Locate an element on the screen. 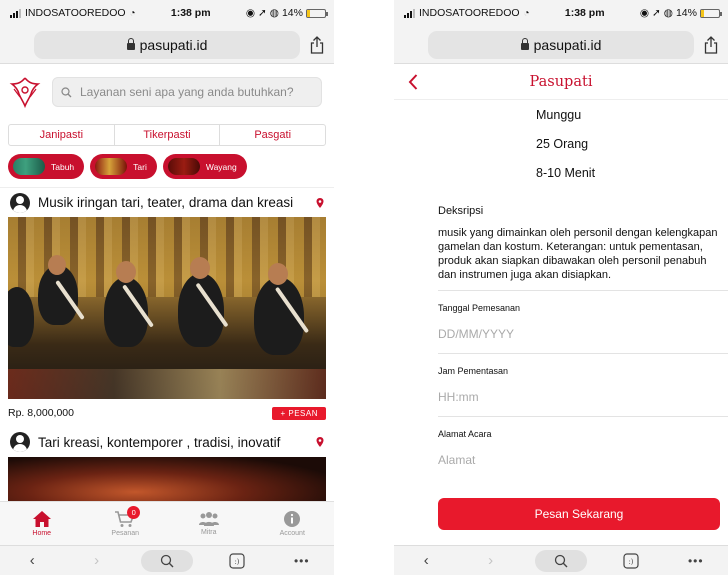 This screenshot has height=575, width=728. detail-duration: 8-10 Menit is located at coordinates (566, 172).